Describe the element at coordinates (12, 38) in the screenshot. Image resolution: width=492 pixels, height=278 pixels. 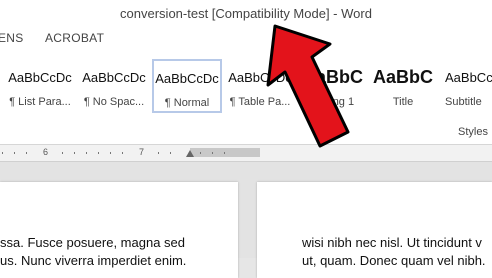
I see `tab-references: ENS` at that location.